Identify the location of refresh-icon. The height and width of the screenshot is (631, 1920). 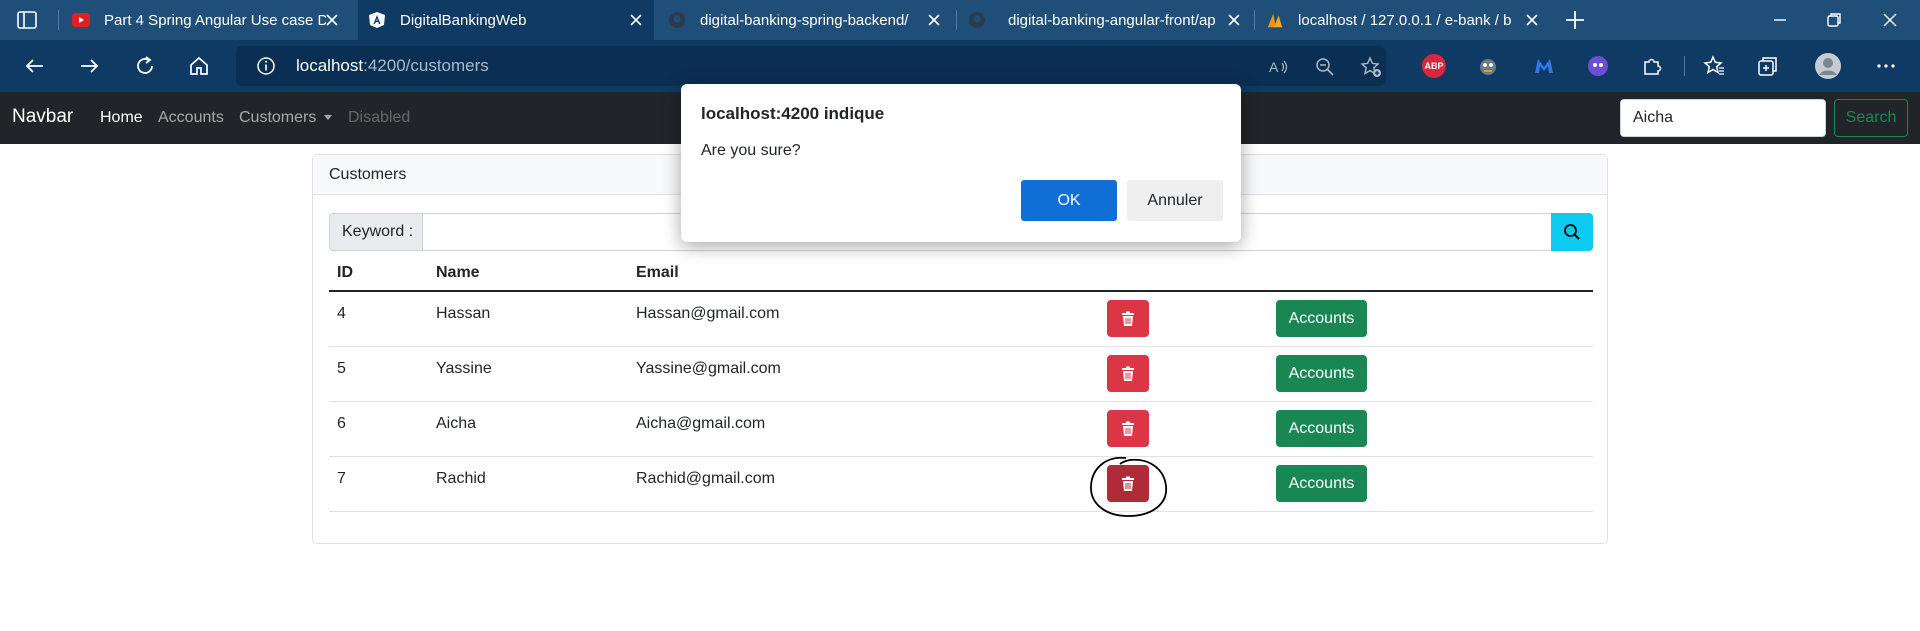
(145, 66).